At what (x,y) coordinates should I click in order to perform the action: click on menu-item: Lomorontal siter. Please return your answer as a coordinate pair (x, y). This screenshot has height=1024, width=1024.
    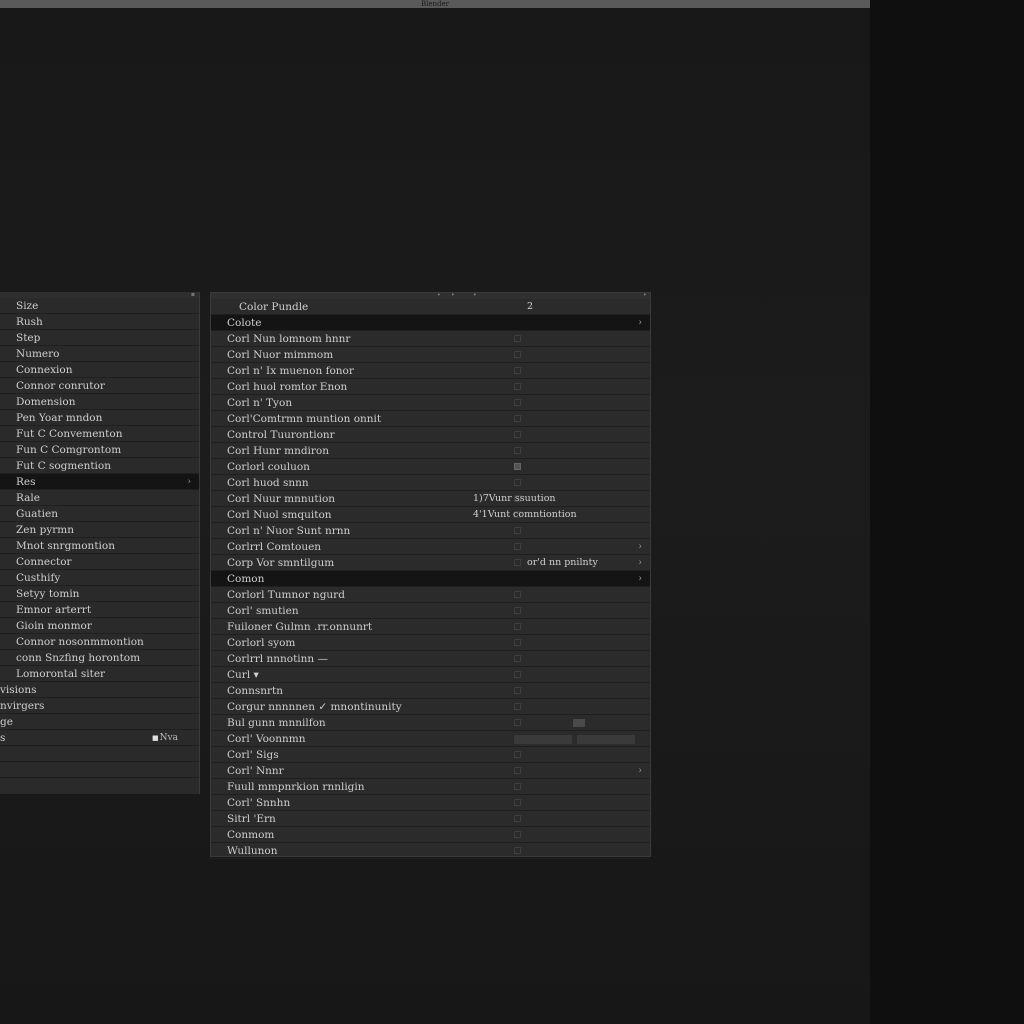
    Looking at the image, I should click on (99, 674).